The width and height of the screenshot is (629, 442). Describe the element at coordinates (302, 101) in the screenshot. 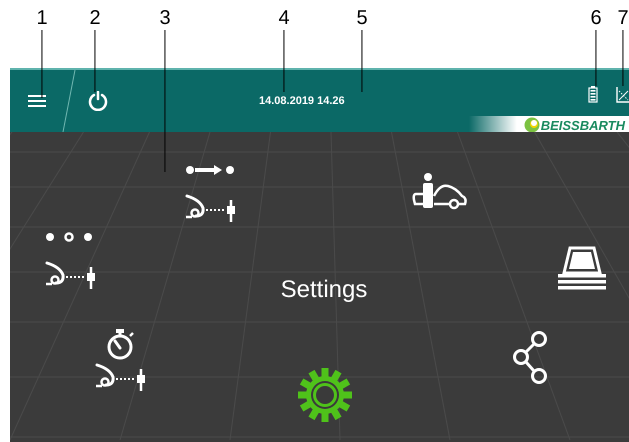

I see `date-time: 14.08.2019 14.26` at that location.